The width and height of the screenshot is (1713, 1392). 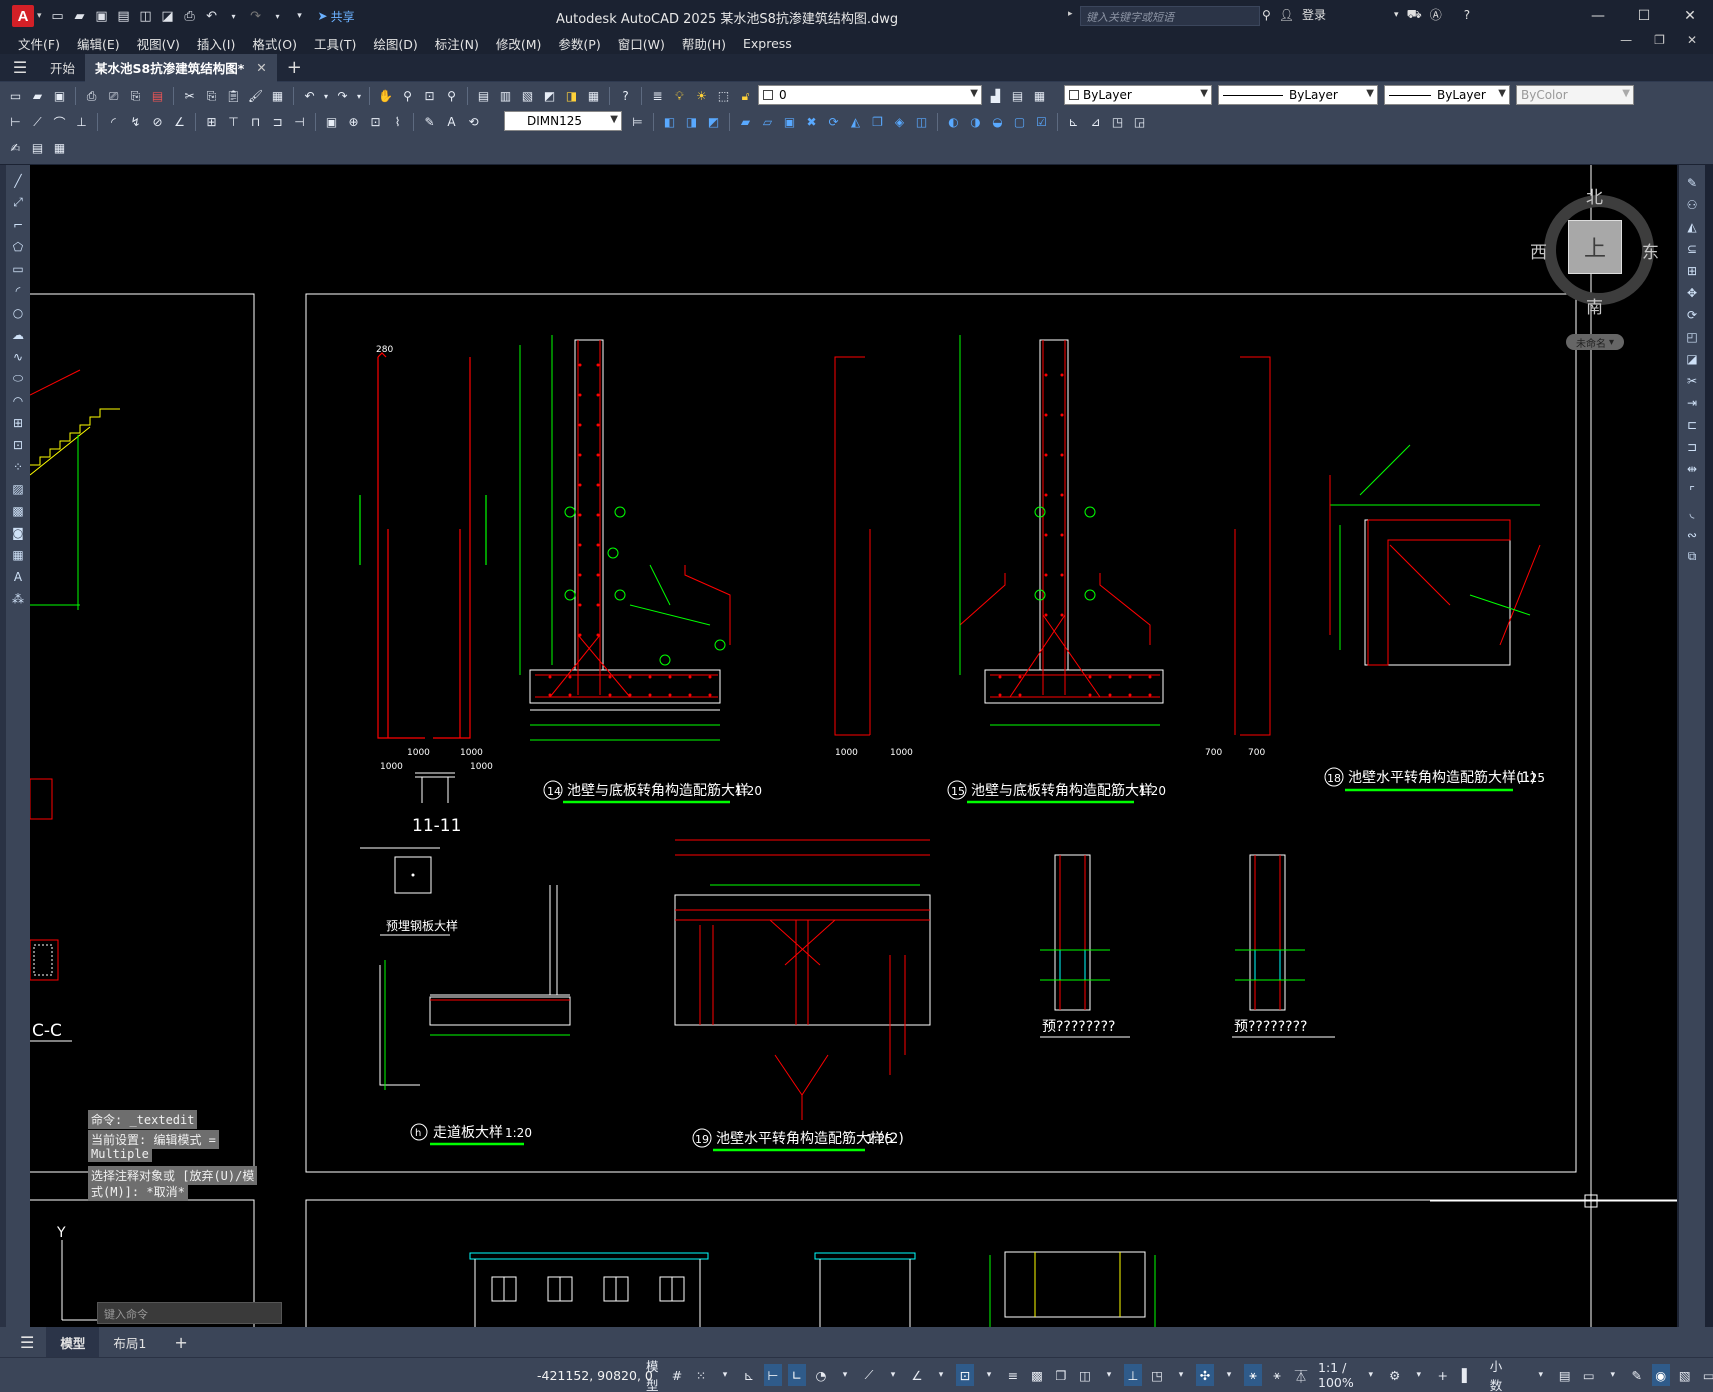 I want to click on undo-dropdown-icon: ▾, so click(x=234, y=16).